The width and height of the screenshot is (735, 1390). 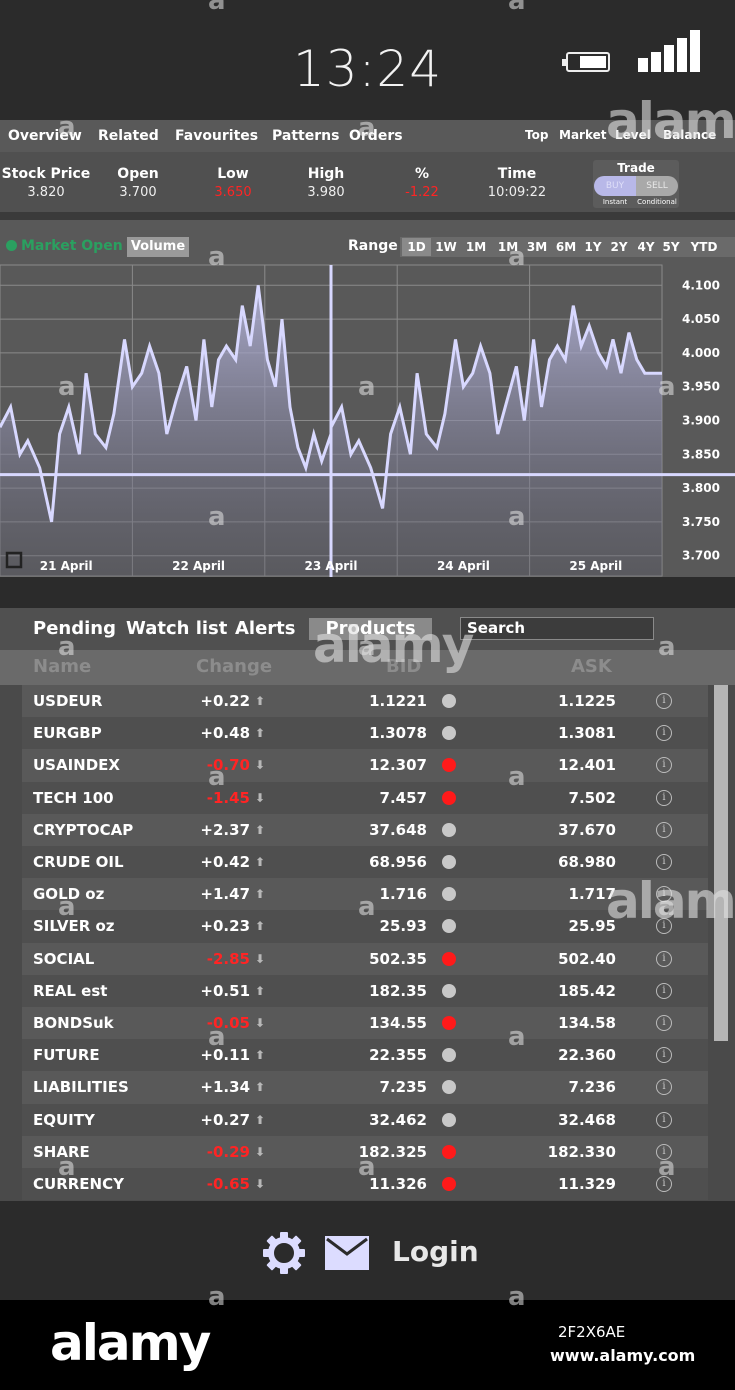 What do you see at coordinates (260, 701) in the screenshot?
I see `arrow-up-icon: ⬆` at bounding box center [260, 701].